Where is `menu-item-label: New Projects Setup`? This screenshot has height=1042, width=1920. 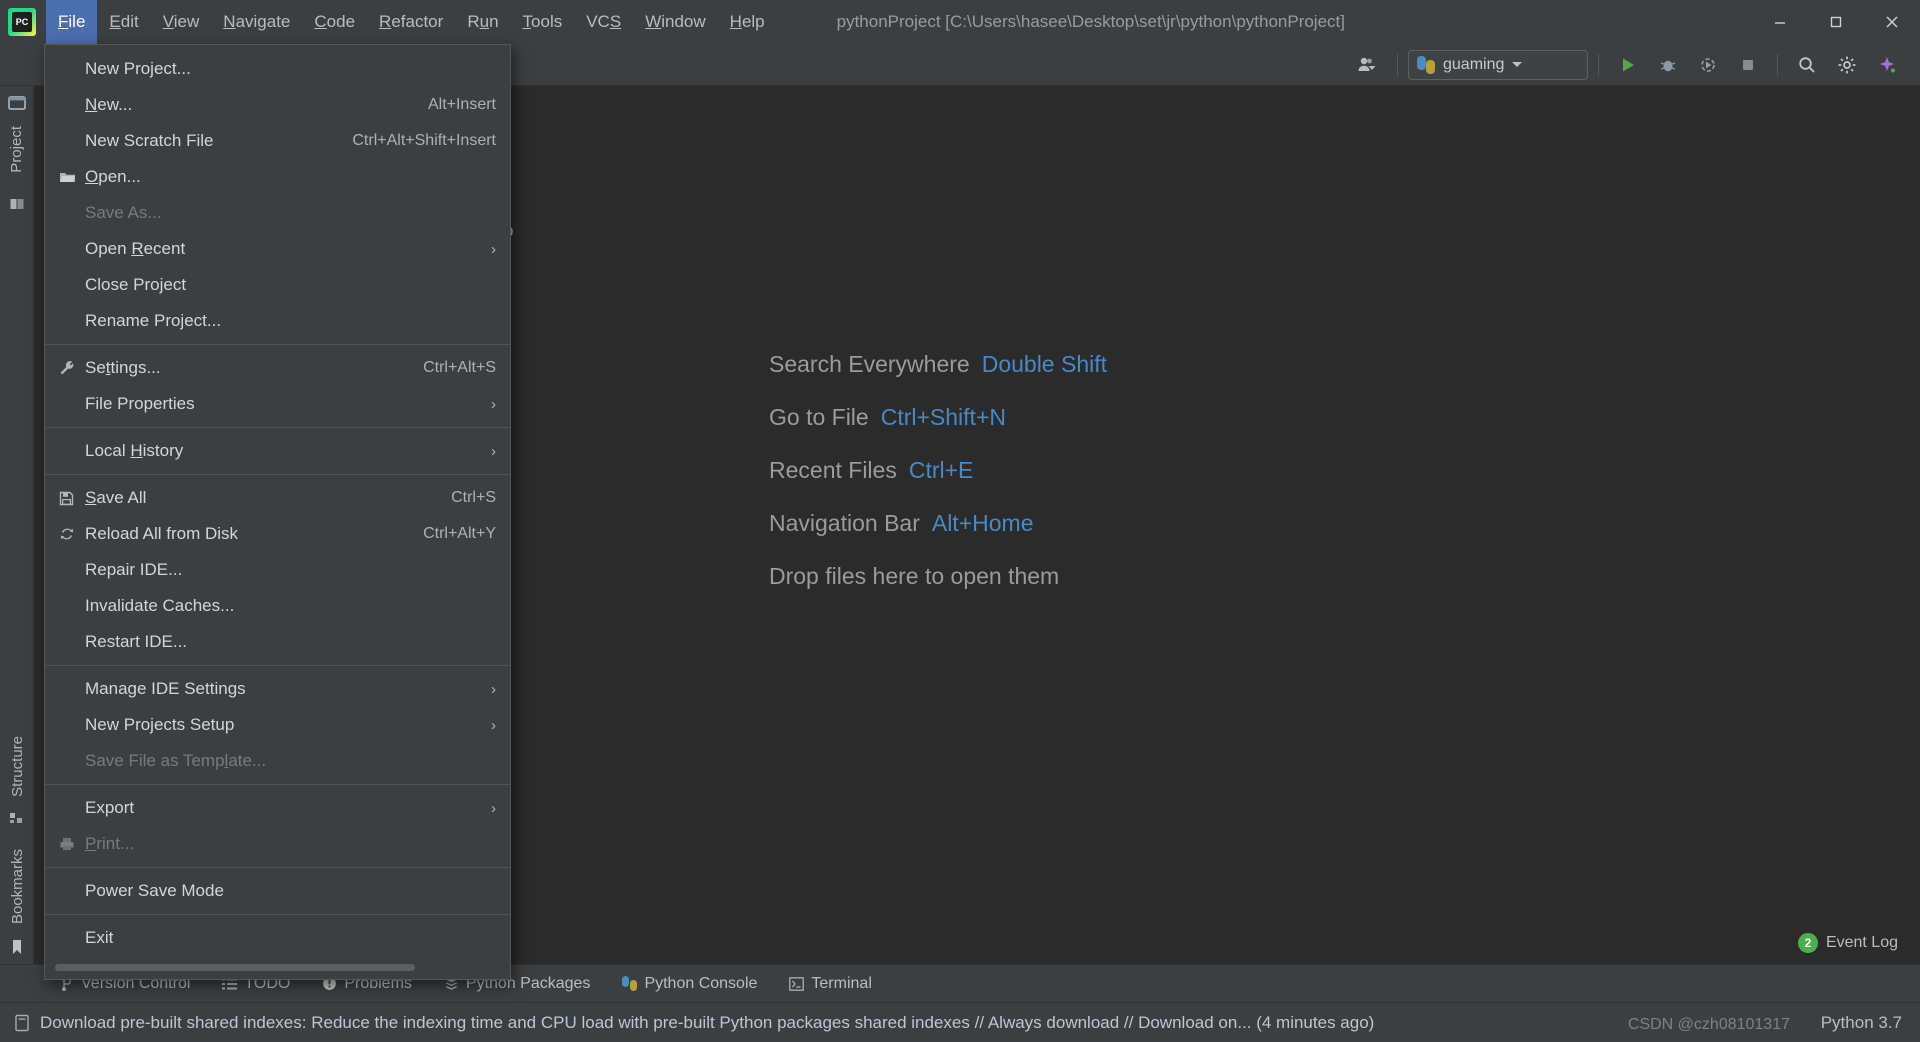 menu-item-label: New Projects Setup is located at coordinates (160, 724).